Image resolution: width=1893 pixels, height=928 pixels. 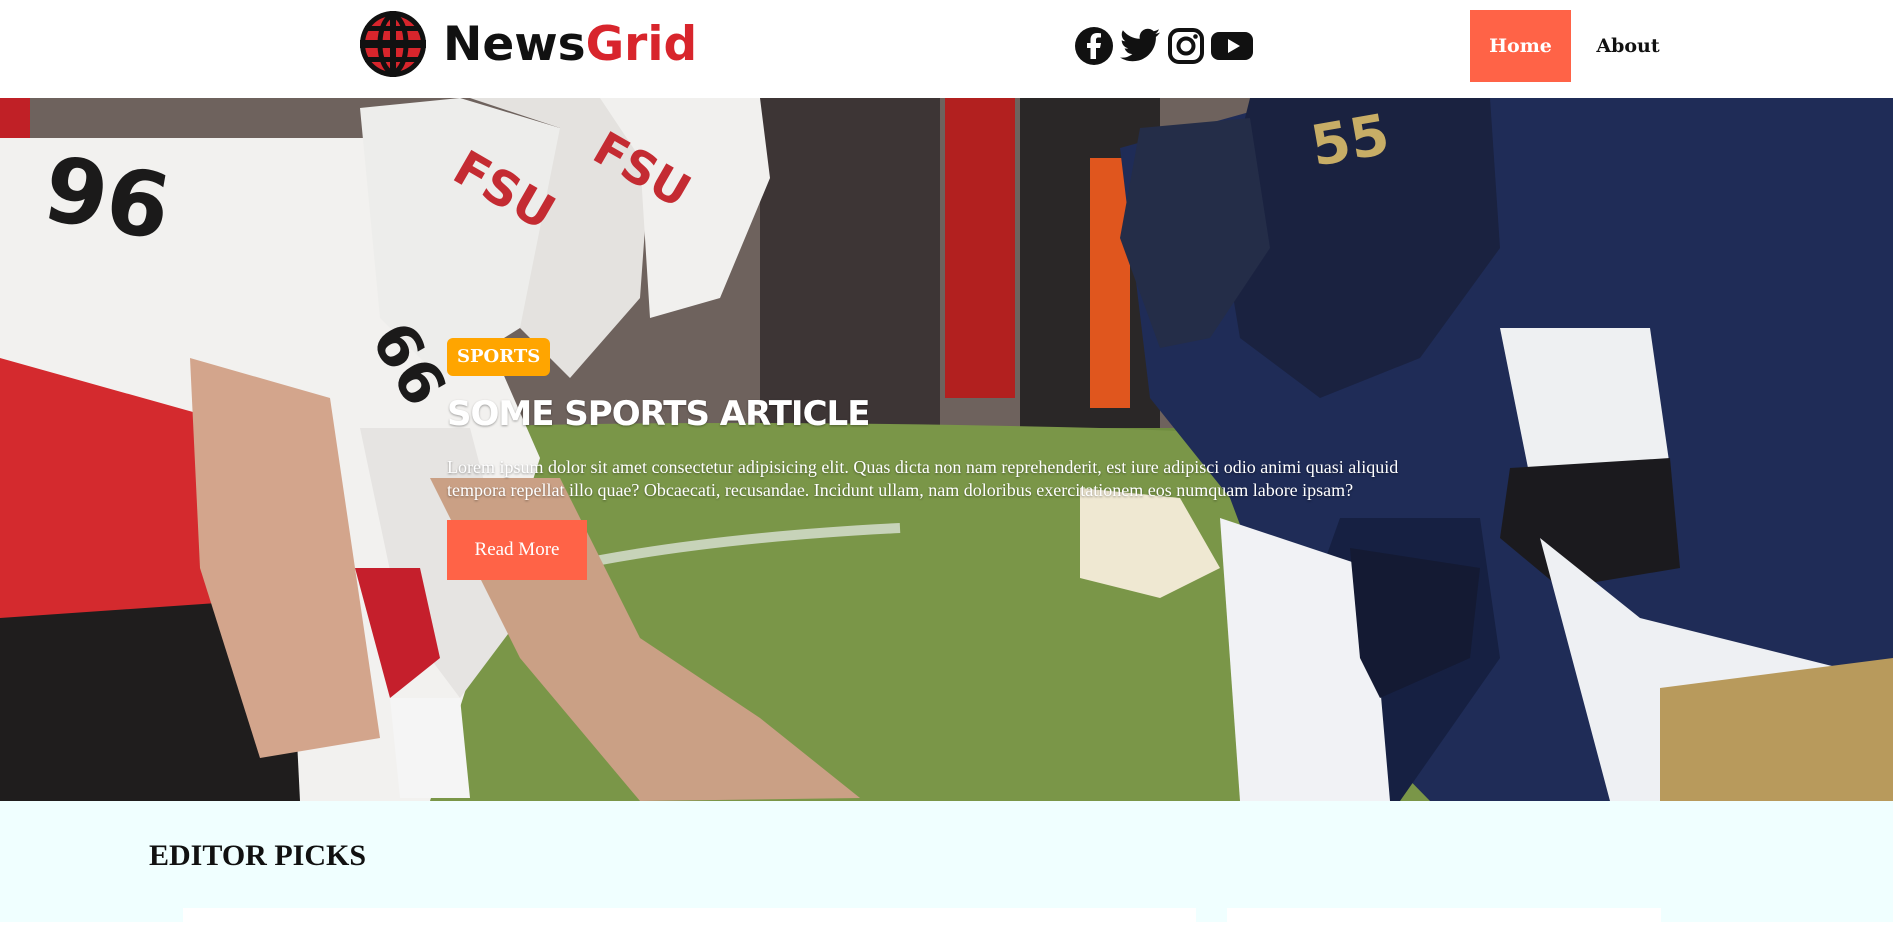 What do you see at coordinates (689, 918) in the screenshot?
I see `pick-card-main` at bounding box center [689, 918].